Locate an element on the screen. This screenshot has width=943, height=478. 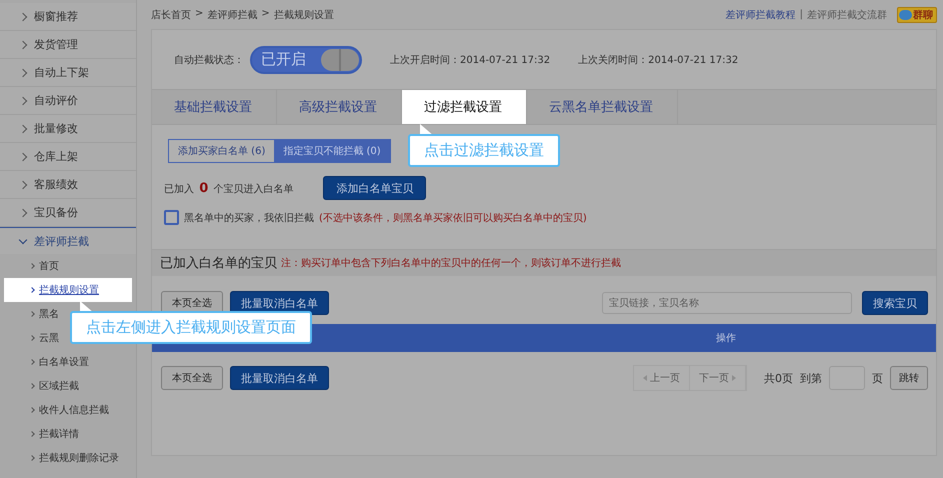
sidebar-subitem: 拦截规则设置 is located at coordinates (68, 290).